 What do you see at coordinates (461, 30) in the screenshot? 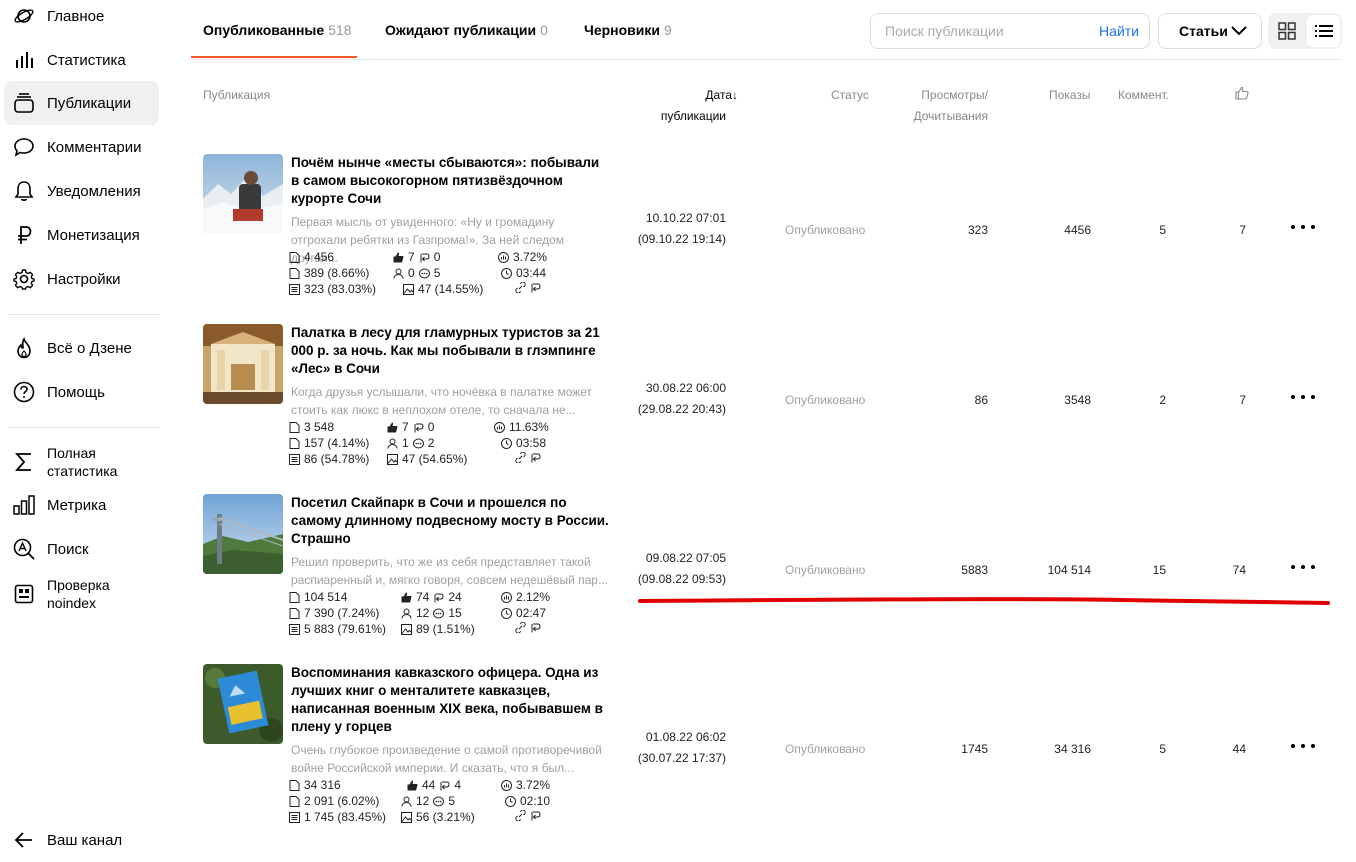
I see `tab-label: Ожидают публикации` at bounding box center [461, 30].